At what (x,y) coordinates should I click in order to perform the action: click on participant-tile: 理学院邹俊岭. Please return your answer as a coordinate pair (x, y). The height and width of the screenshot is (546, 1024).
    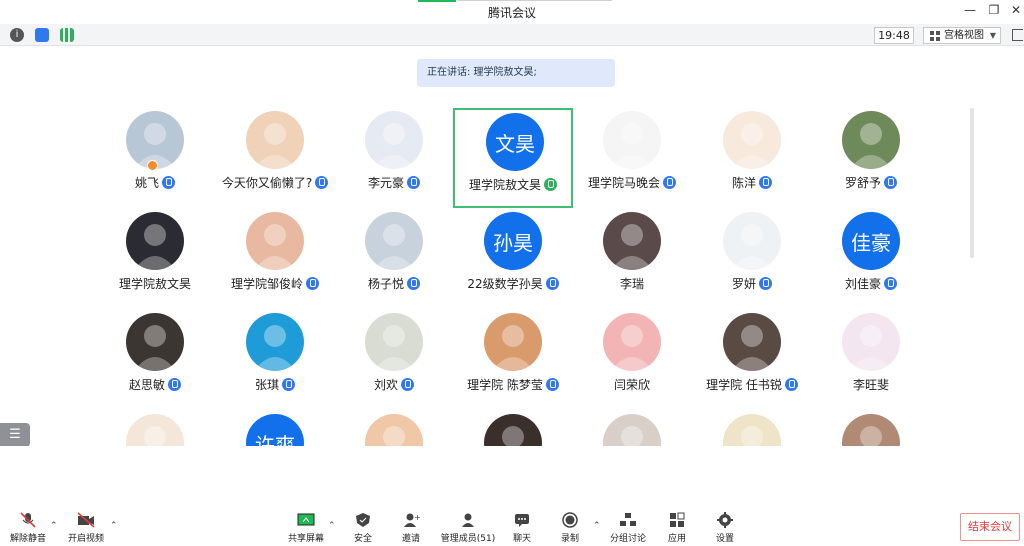
    Looking at the image, I should click on (275, 259).